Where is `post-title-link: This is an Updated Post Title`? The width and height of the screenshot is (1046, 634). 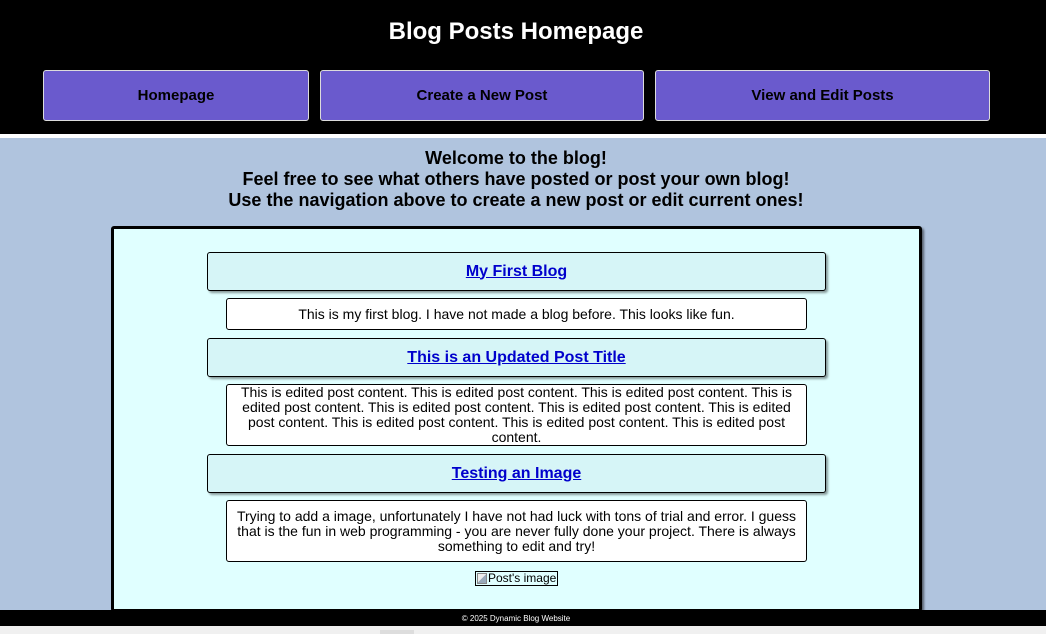 post-title-link: This is an Updated Post Title is located at coordinates (516, 358).